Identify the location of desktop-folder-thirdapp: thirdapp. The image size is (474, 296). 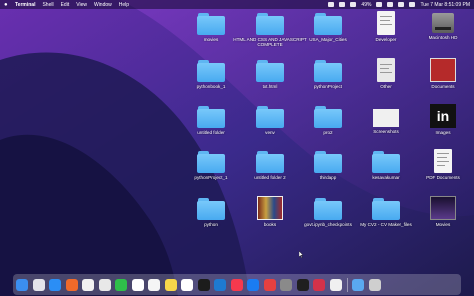
(328, 165).